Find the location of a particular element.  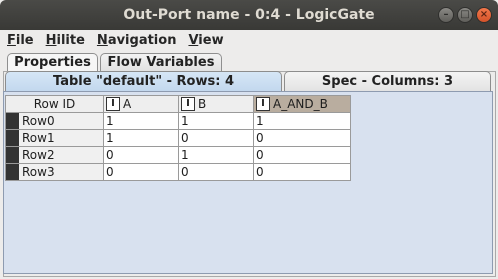

row-id-cell: Row3 is located at coordinates (54, 172).